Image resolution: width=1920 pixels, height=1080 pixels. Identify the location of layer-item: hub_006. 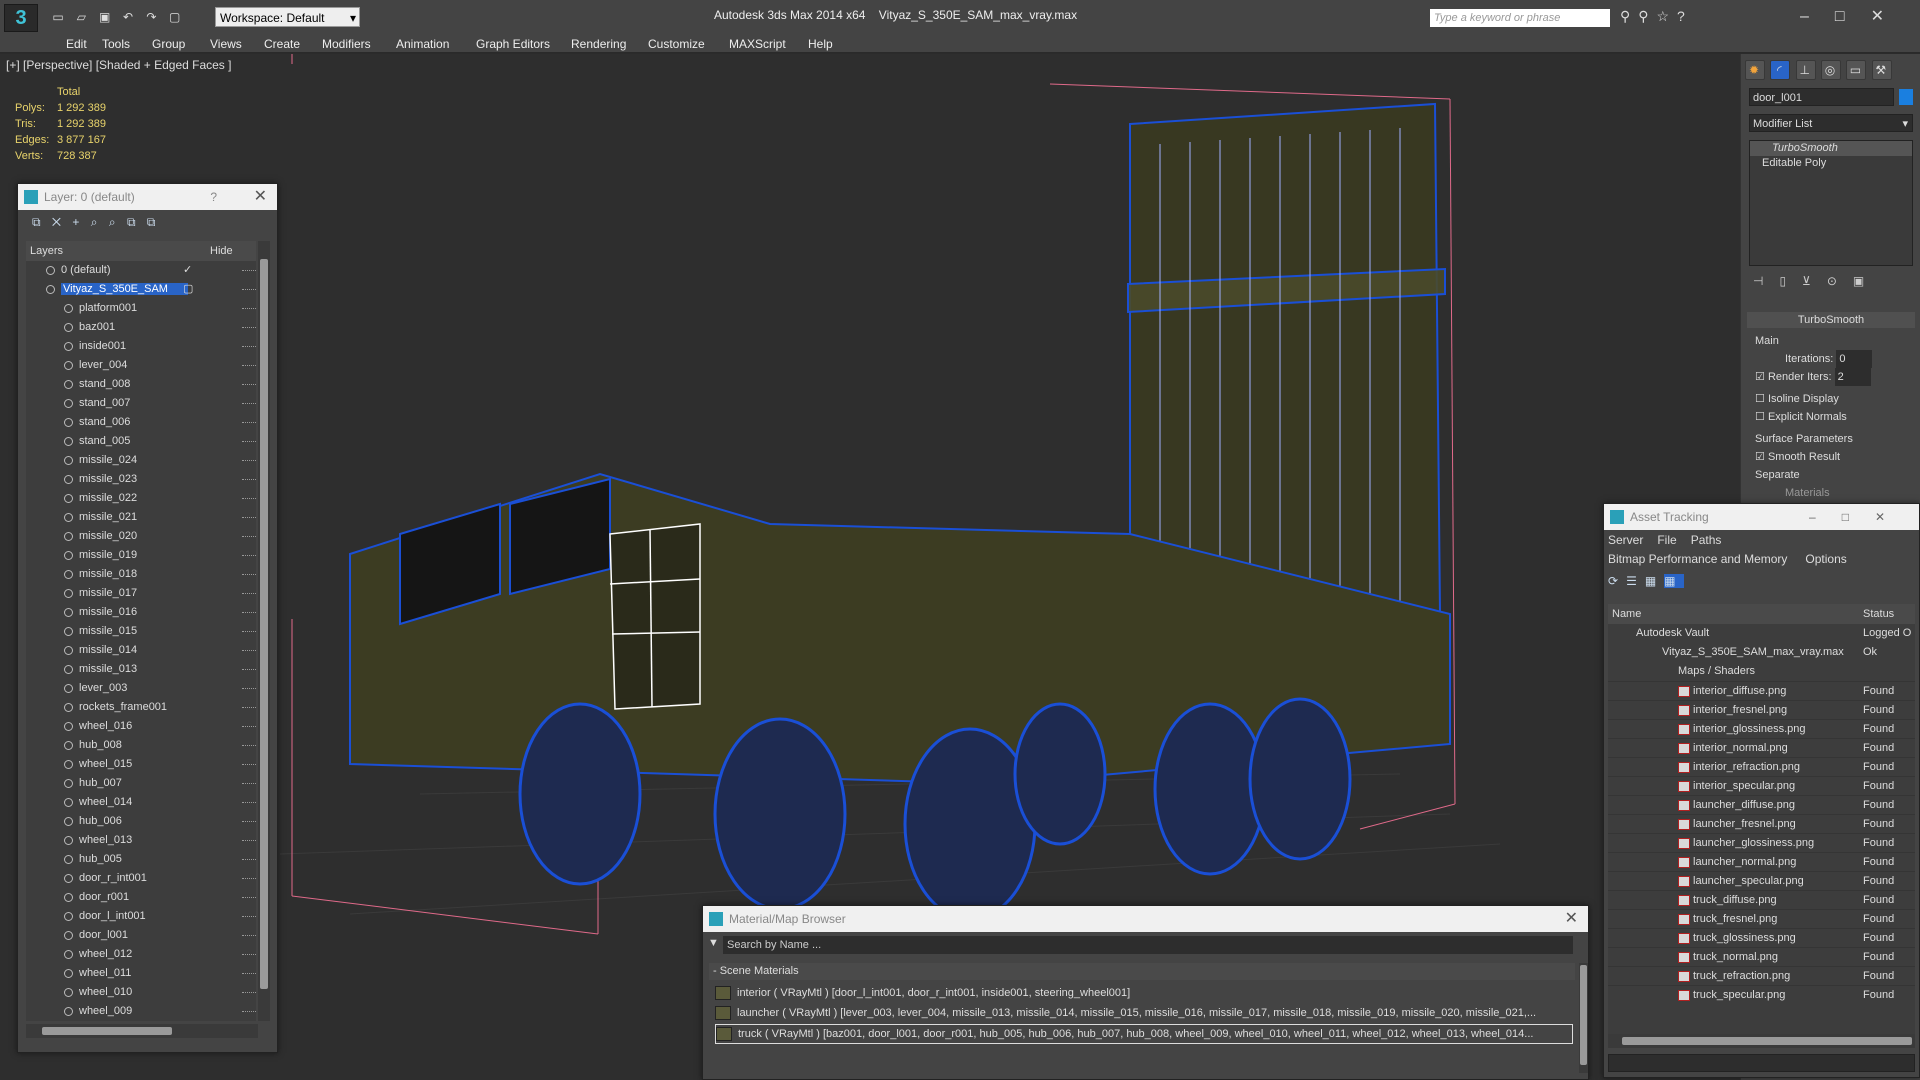
(141, 821).